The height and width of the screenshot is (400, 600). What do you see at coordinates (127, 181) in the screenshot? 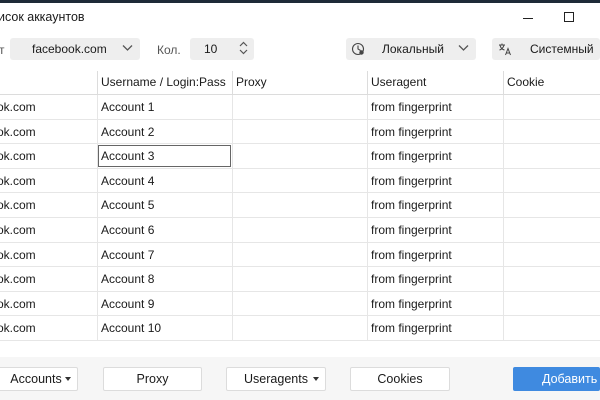
I see `cell-account: Account 4` at bounding box center [127, 181].